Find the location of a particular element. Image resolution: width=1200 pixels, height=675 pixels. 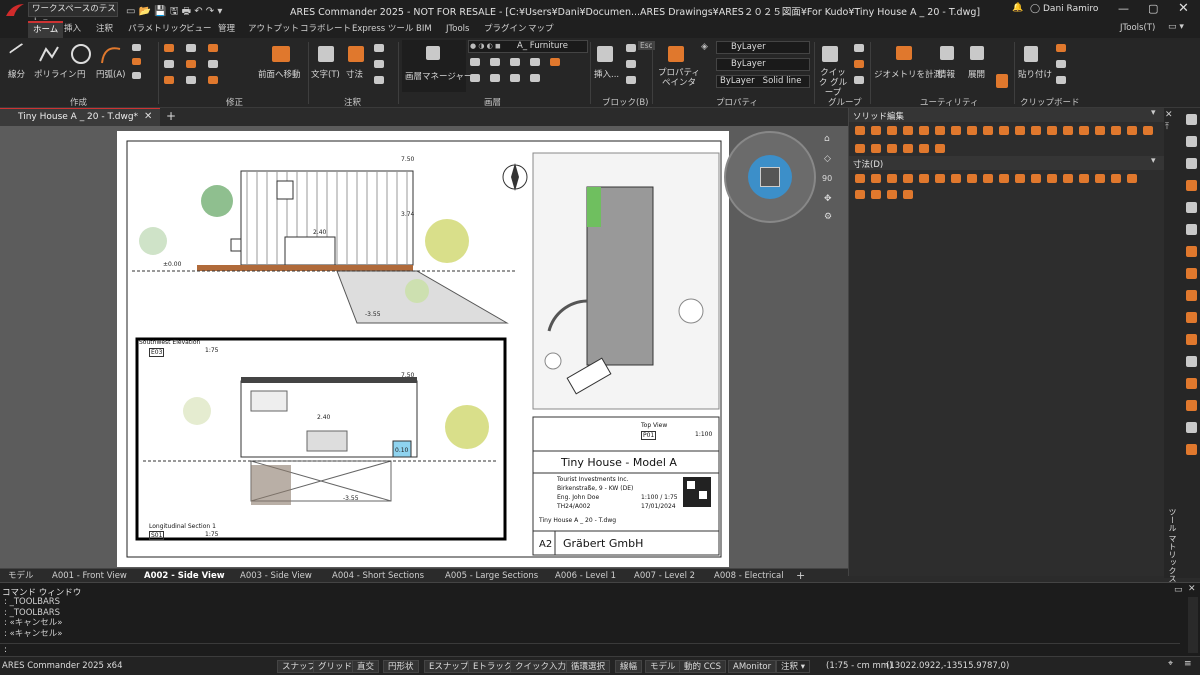

command-scrollbar is located at coordinates (1193, 625).